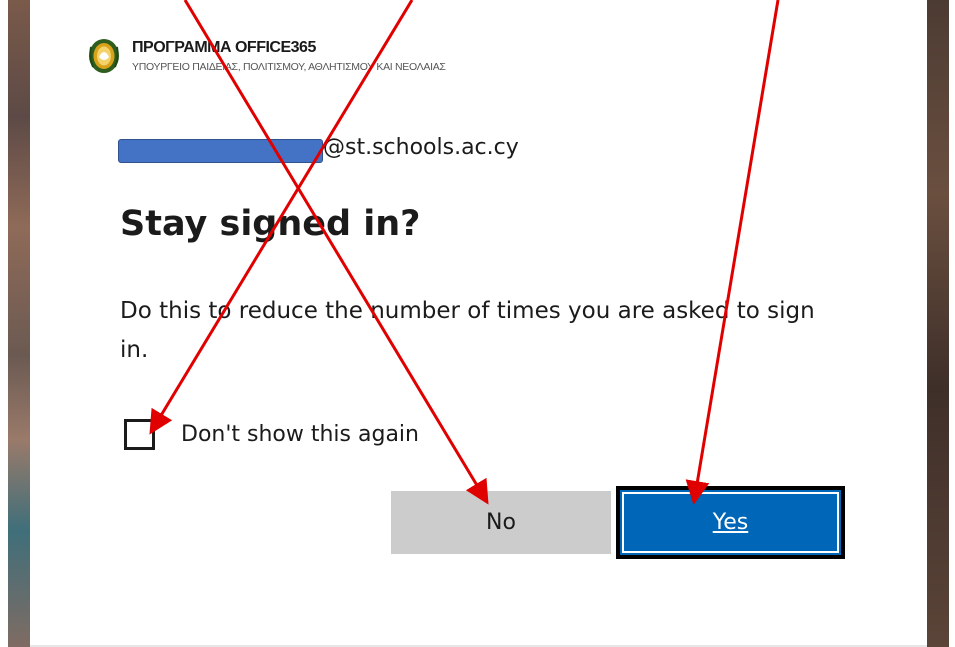  I want to click on no-button: No, so click(501, 522).